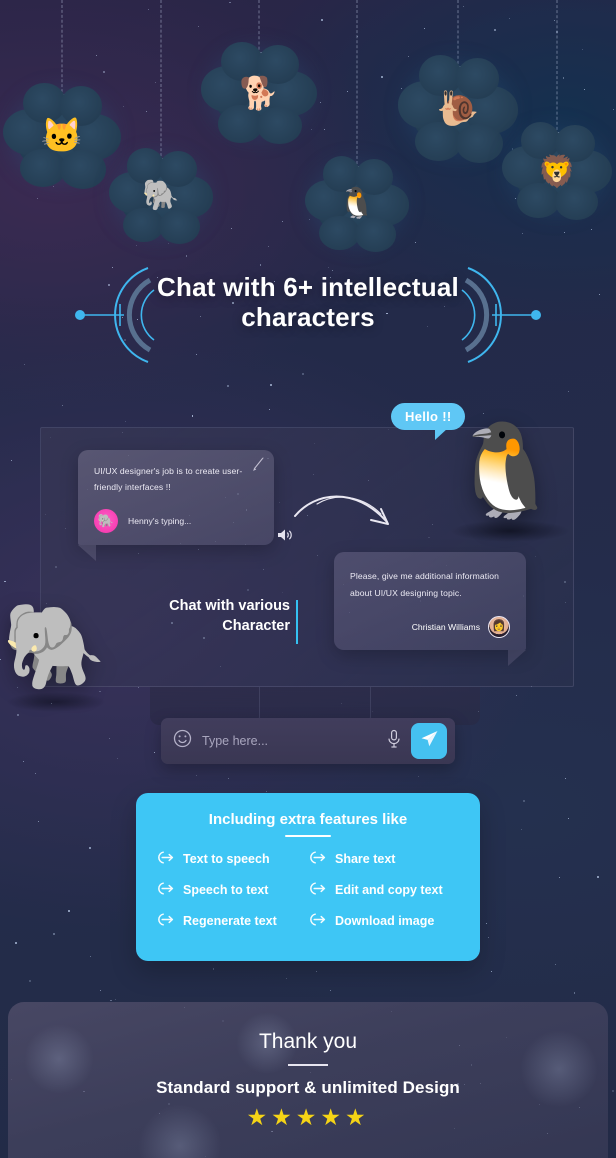 This screenshot has height=1158, width=616. I want to click on chat-caption-line-2: Character, so click(256, 625).